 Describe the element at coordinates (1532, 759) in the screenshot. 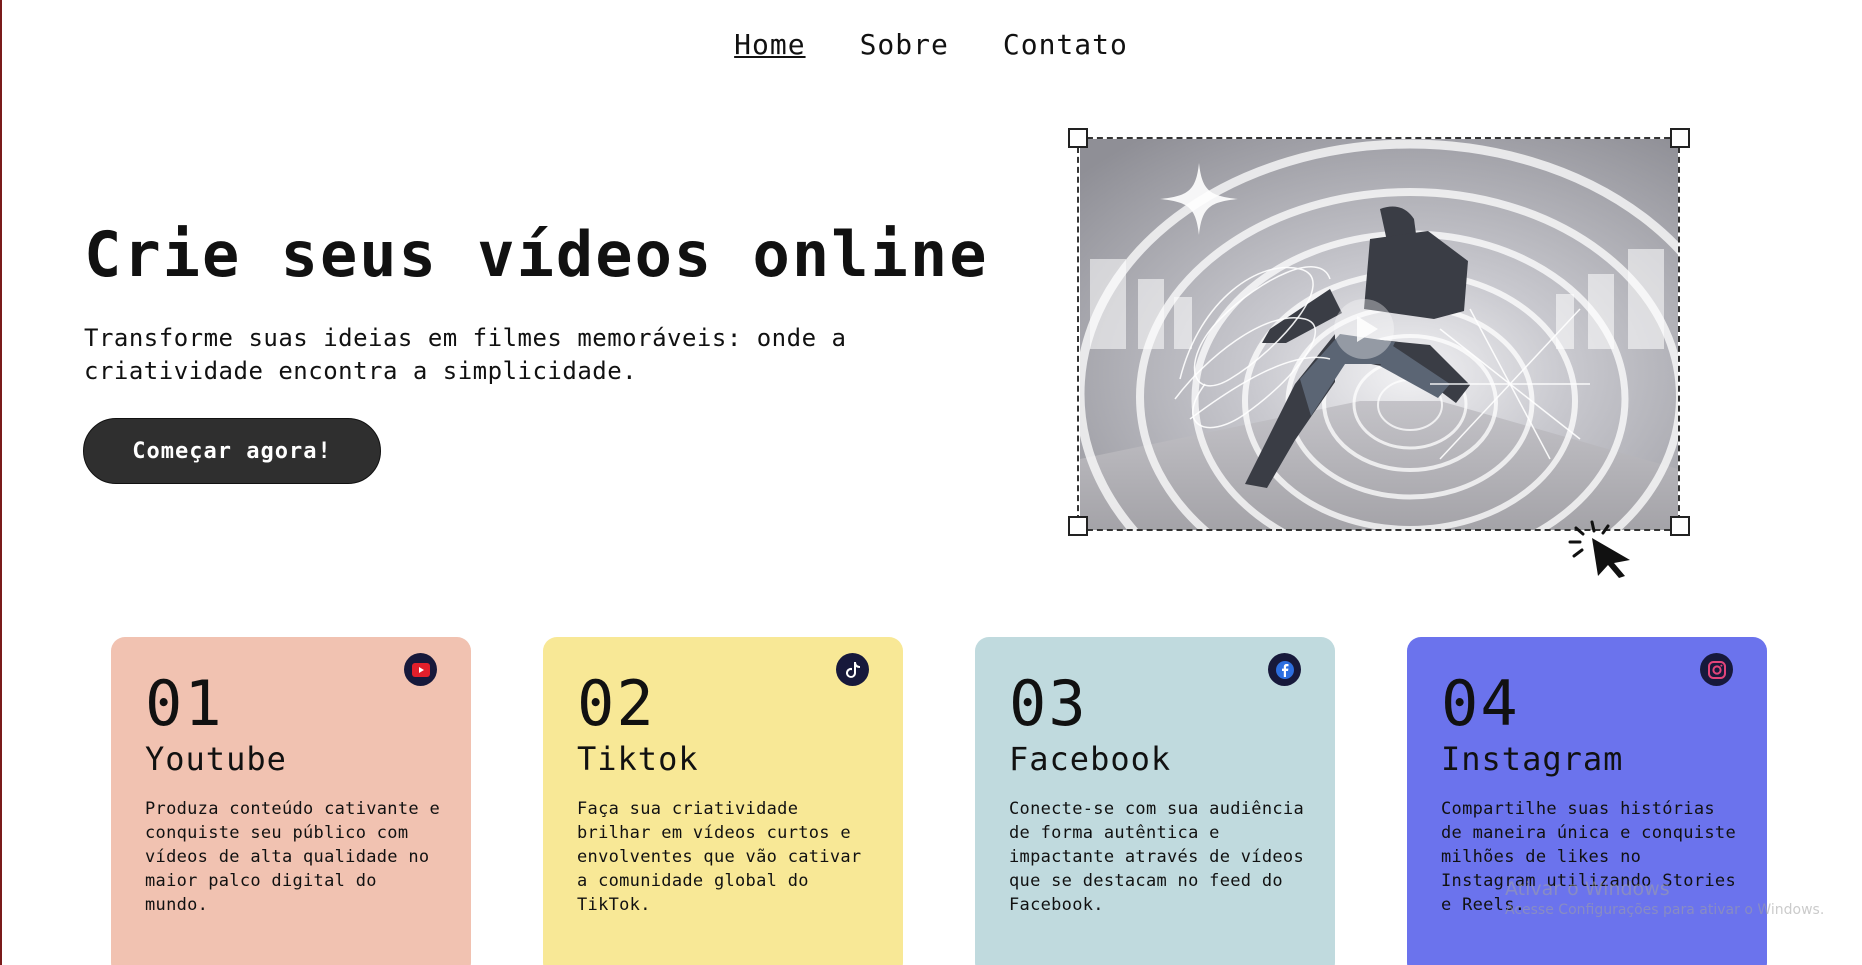

I see `card-title: Instagram` at that location.